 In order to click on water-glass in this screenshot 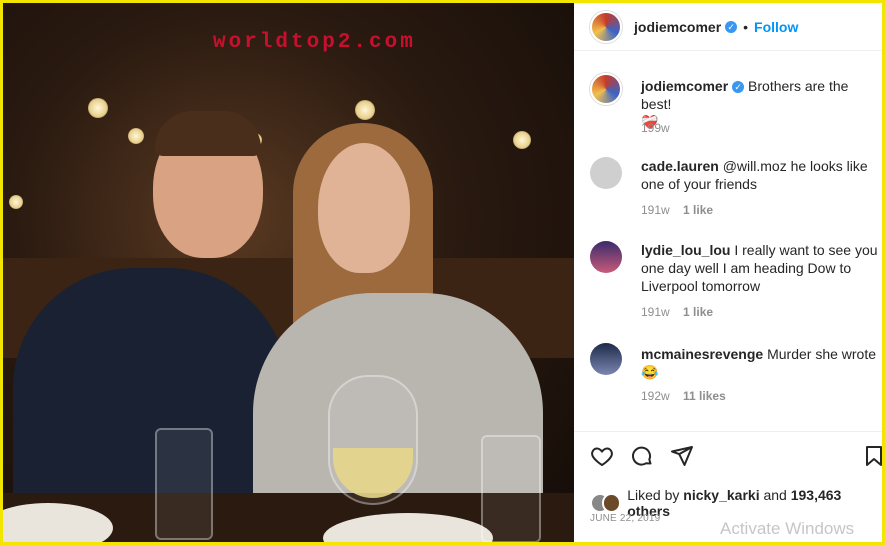, I will do `click(184, 484)`.